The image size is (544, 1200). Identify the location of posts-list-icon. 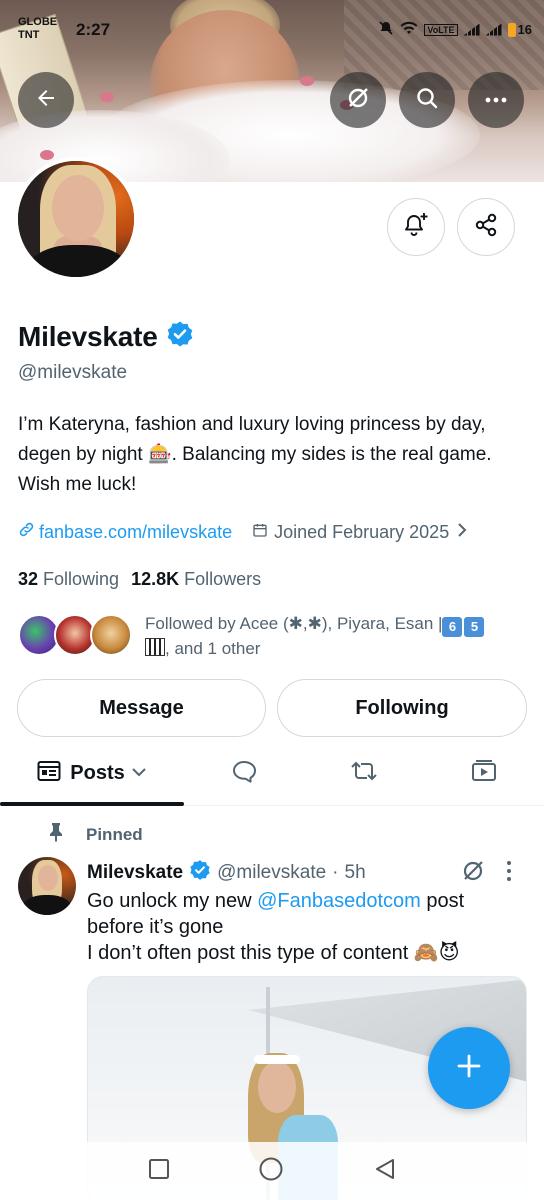
(49, 773).